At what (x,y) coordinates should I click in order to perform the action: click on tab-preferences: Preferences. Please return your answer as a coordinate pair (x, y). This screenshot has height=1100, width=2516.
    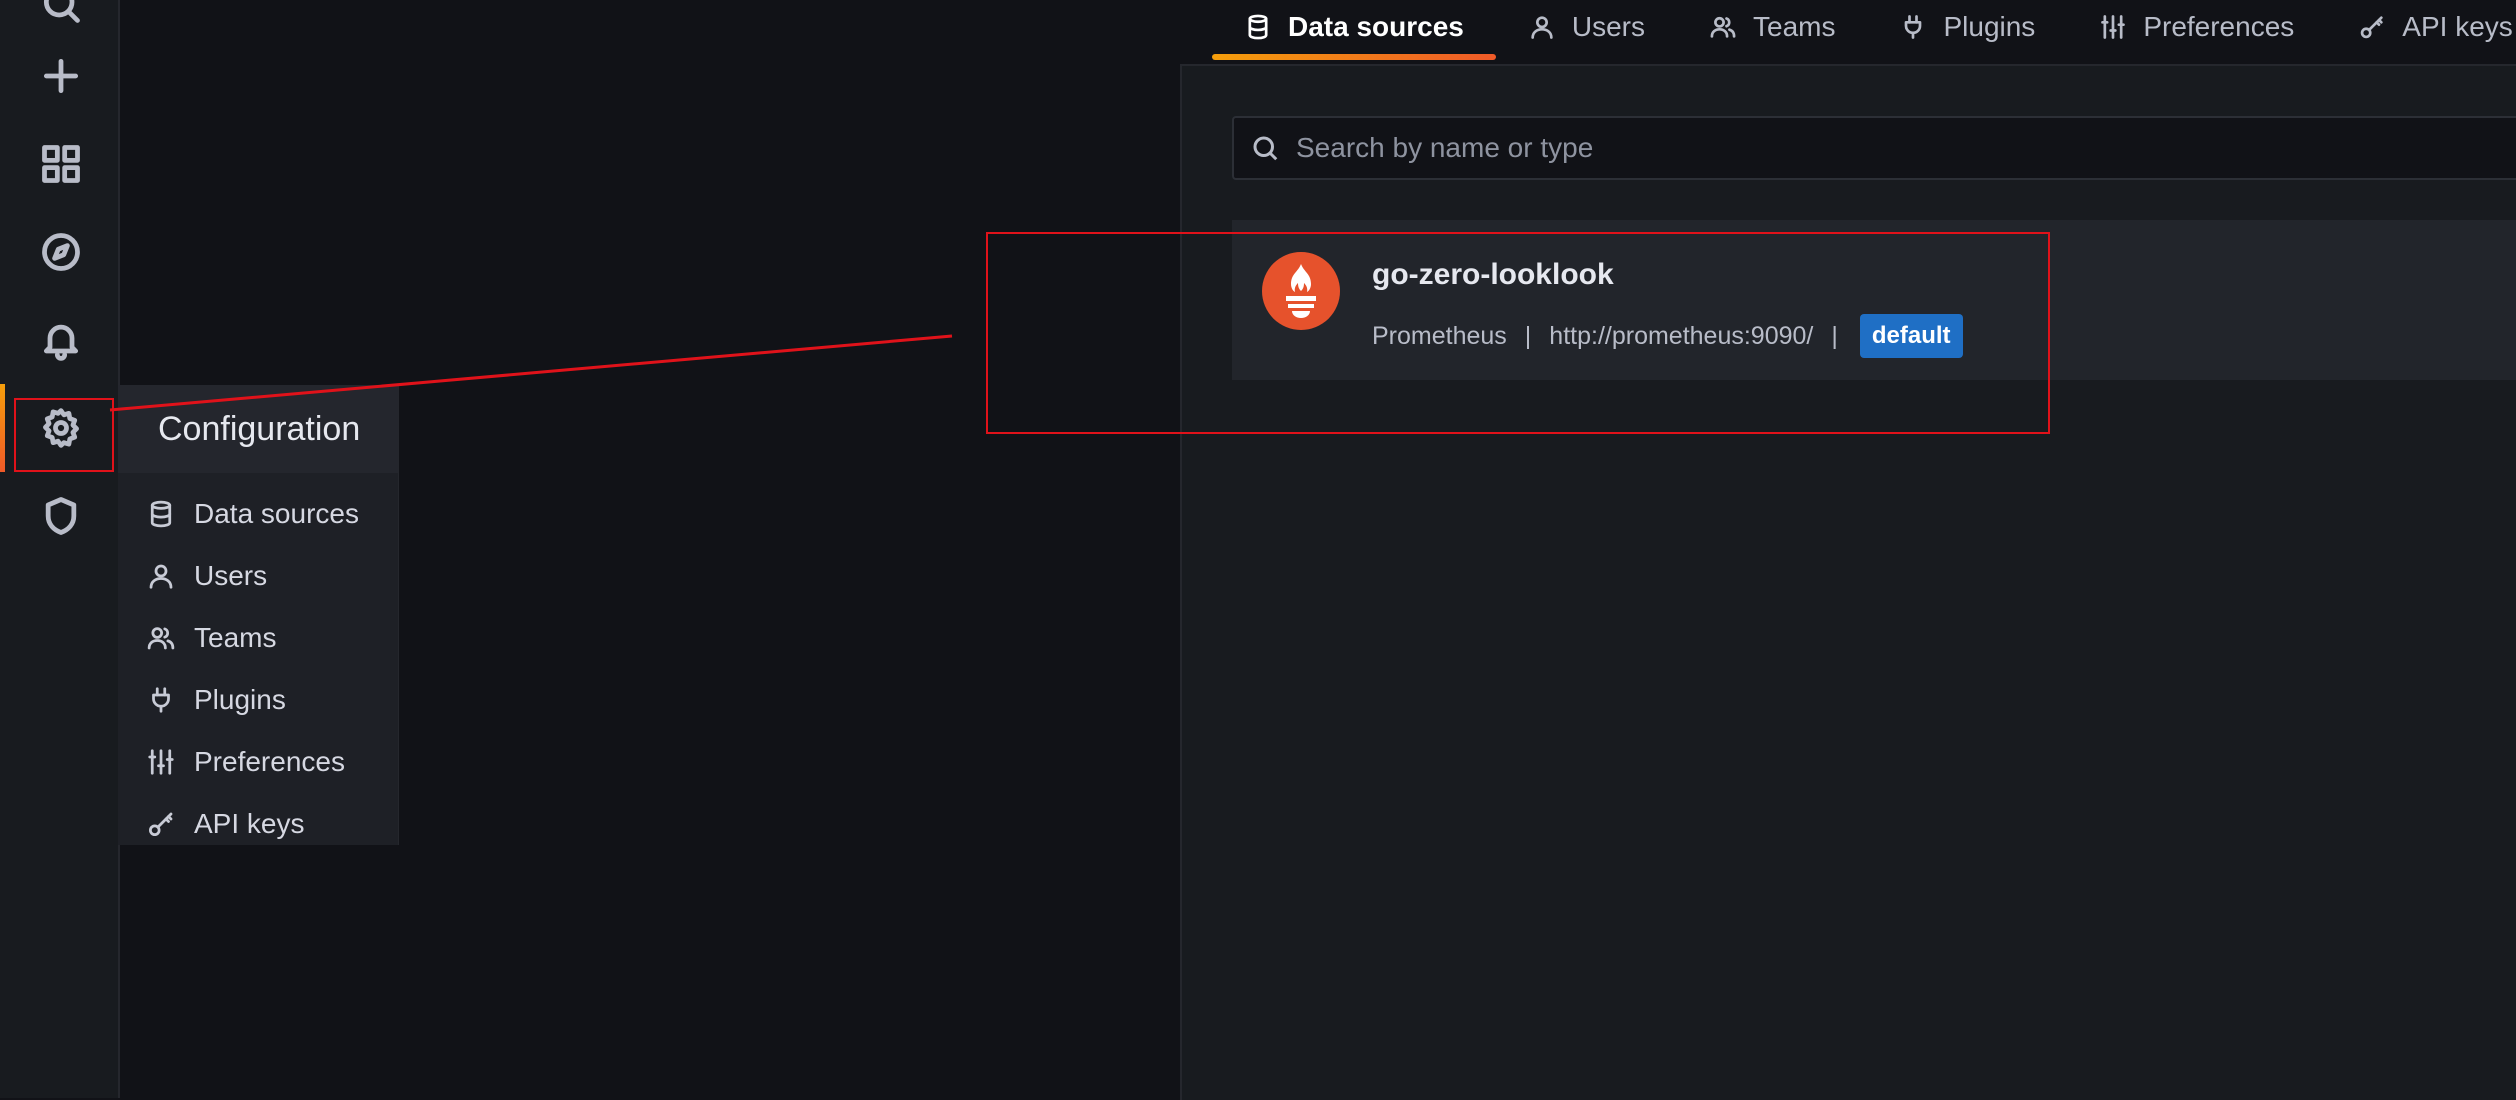
    Looking at the image, I should click on (2196, 27).